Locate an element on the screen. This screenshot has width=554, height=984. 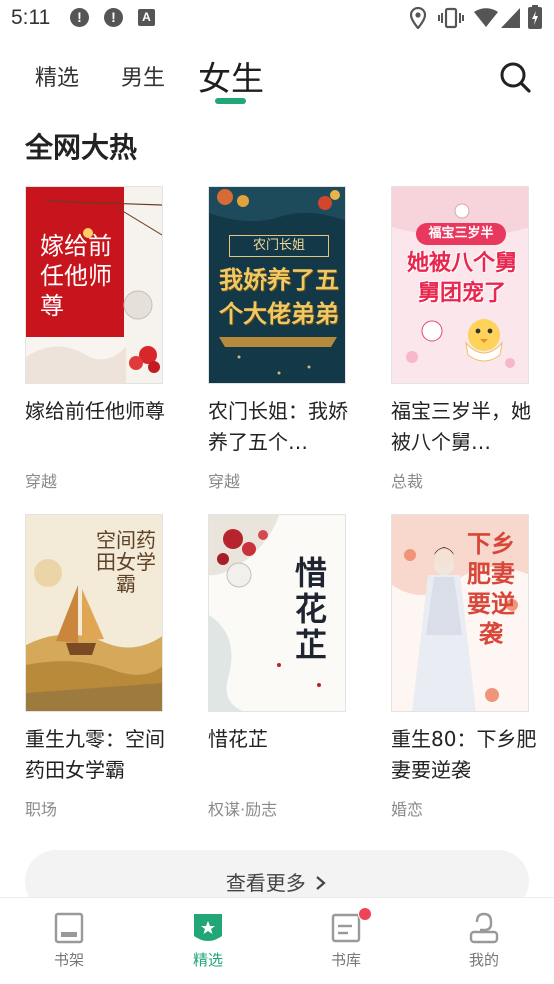
book-cover: 下乡肥妻要逆袭 is located at coordinates (460, 613).